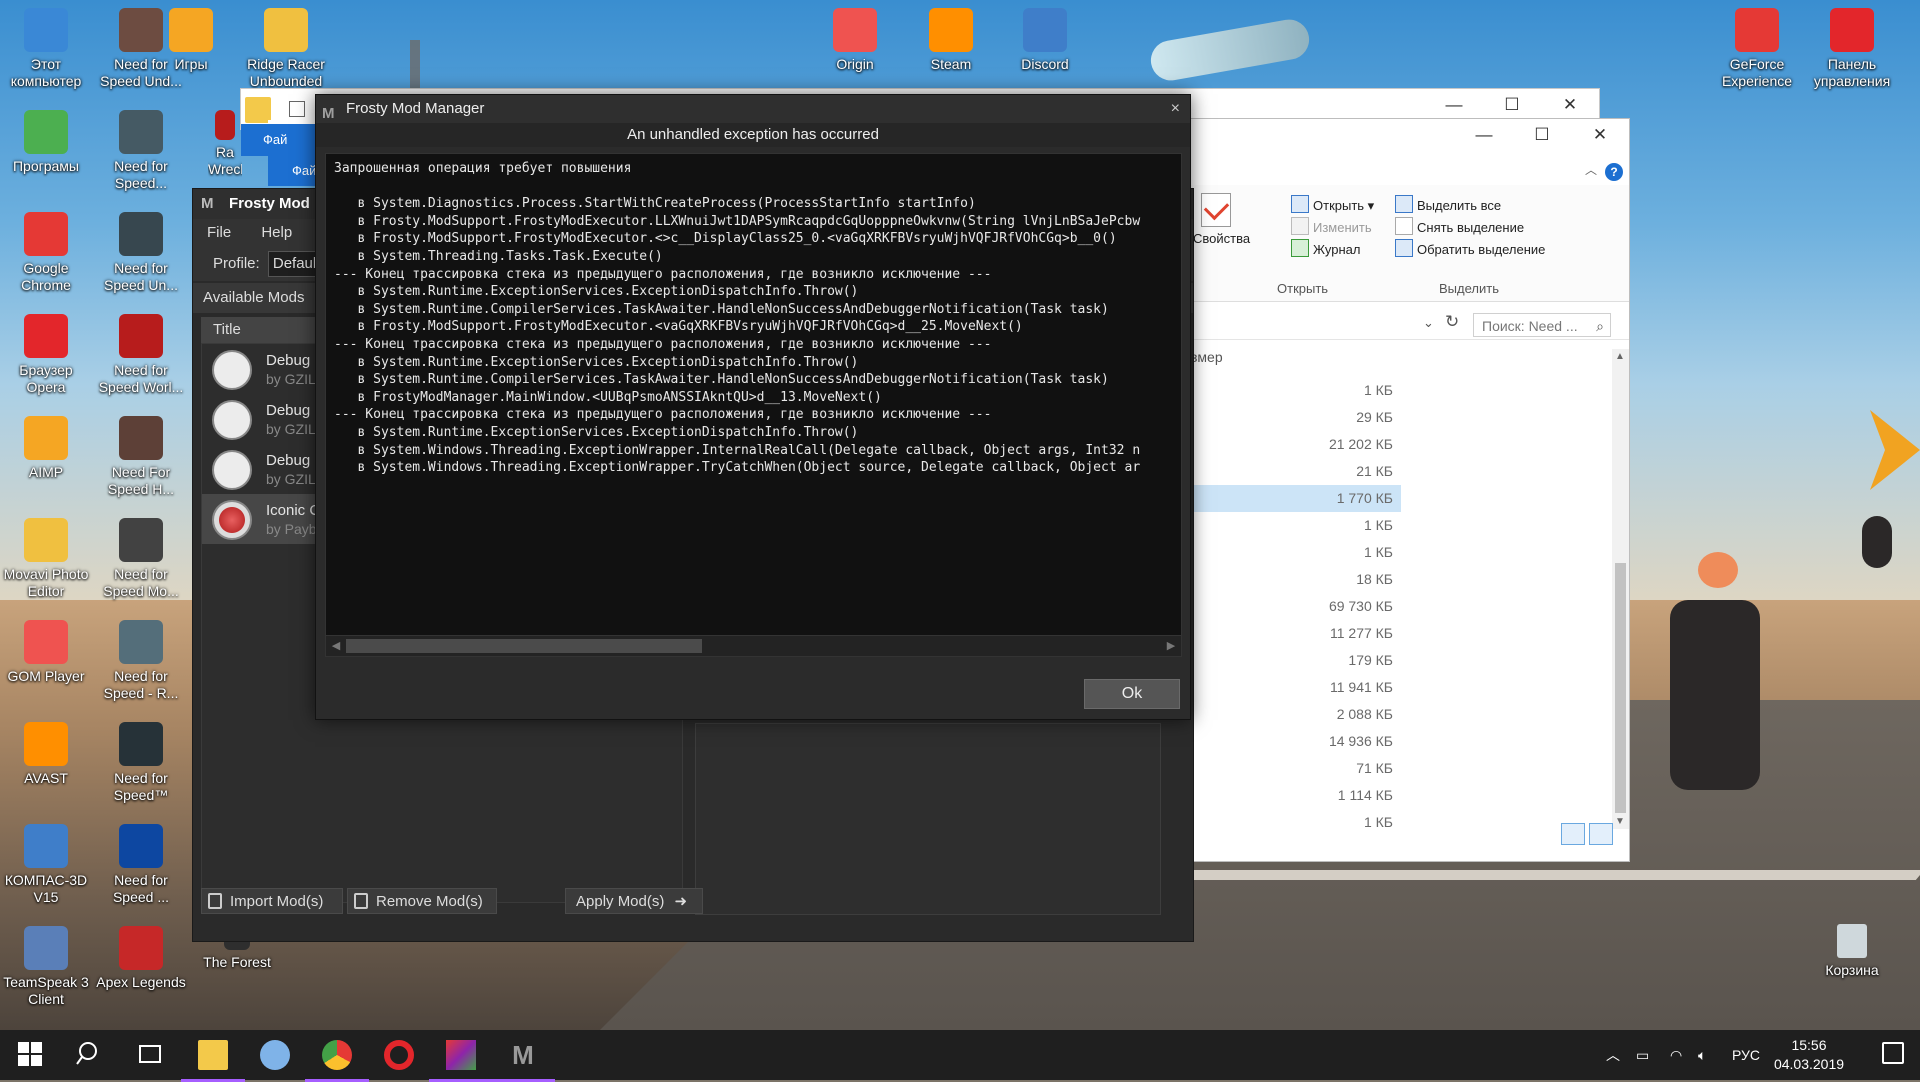 The width and height of the screenshot is (1920, 1082). What do you see at coordinates (1175, 109) in the screenshot?
I see `close-icon: ×` at bounding box center [1175, 109].